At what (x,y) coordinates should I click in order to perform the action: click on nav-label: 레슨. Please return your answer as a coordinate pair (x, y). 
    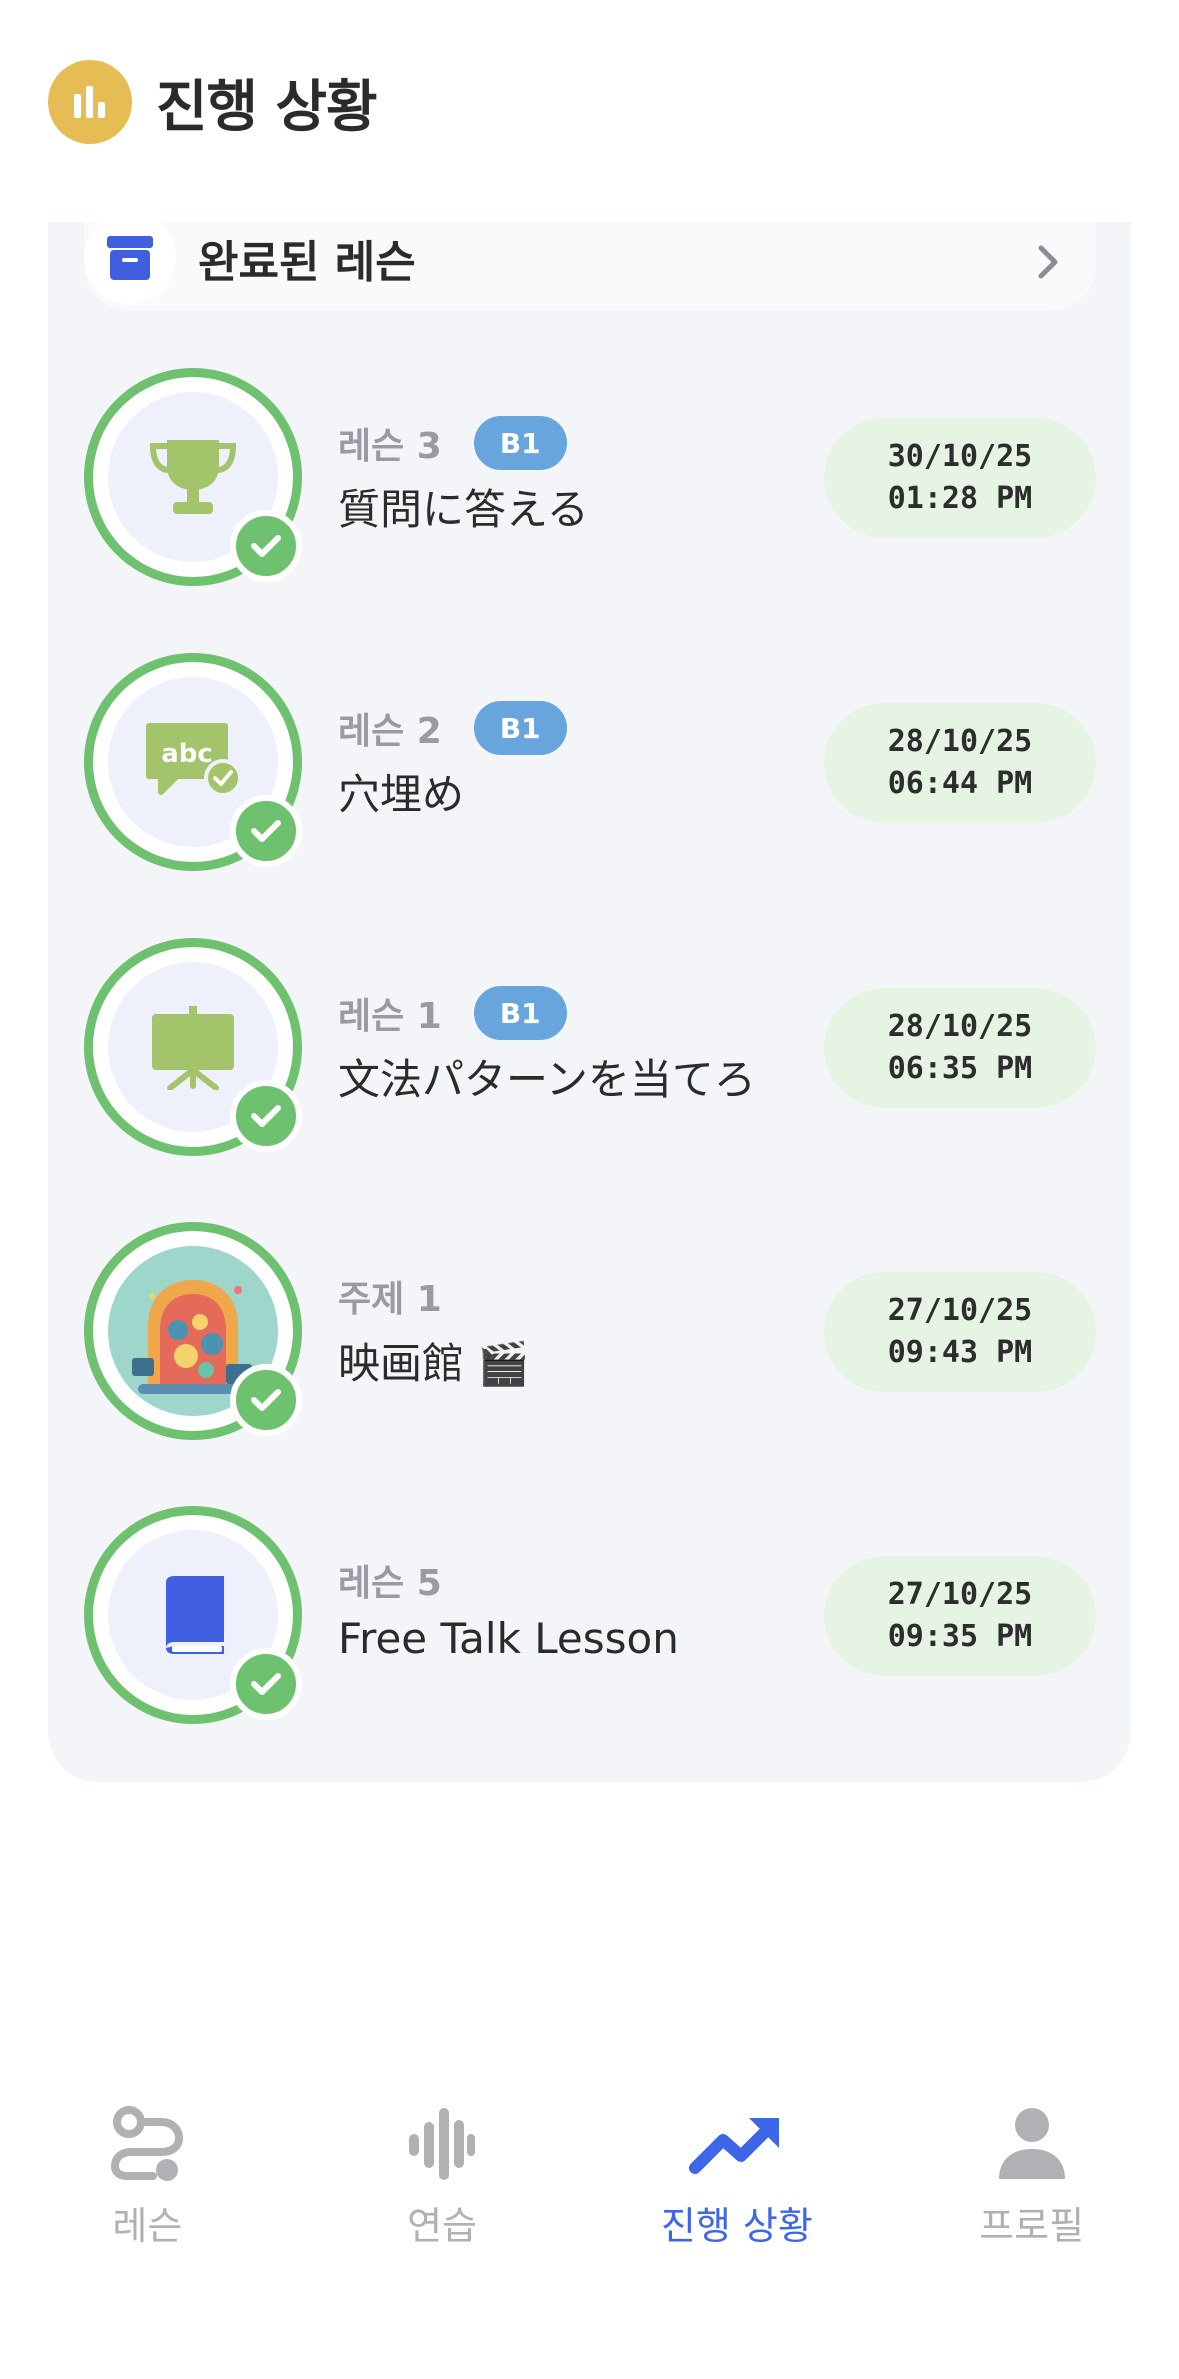
    Looking at the image, I should click on (147, 2226).